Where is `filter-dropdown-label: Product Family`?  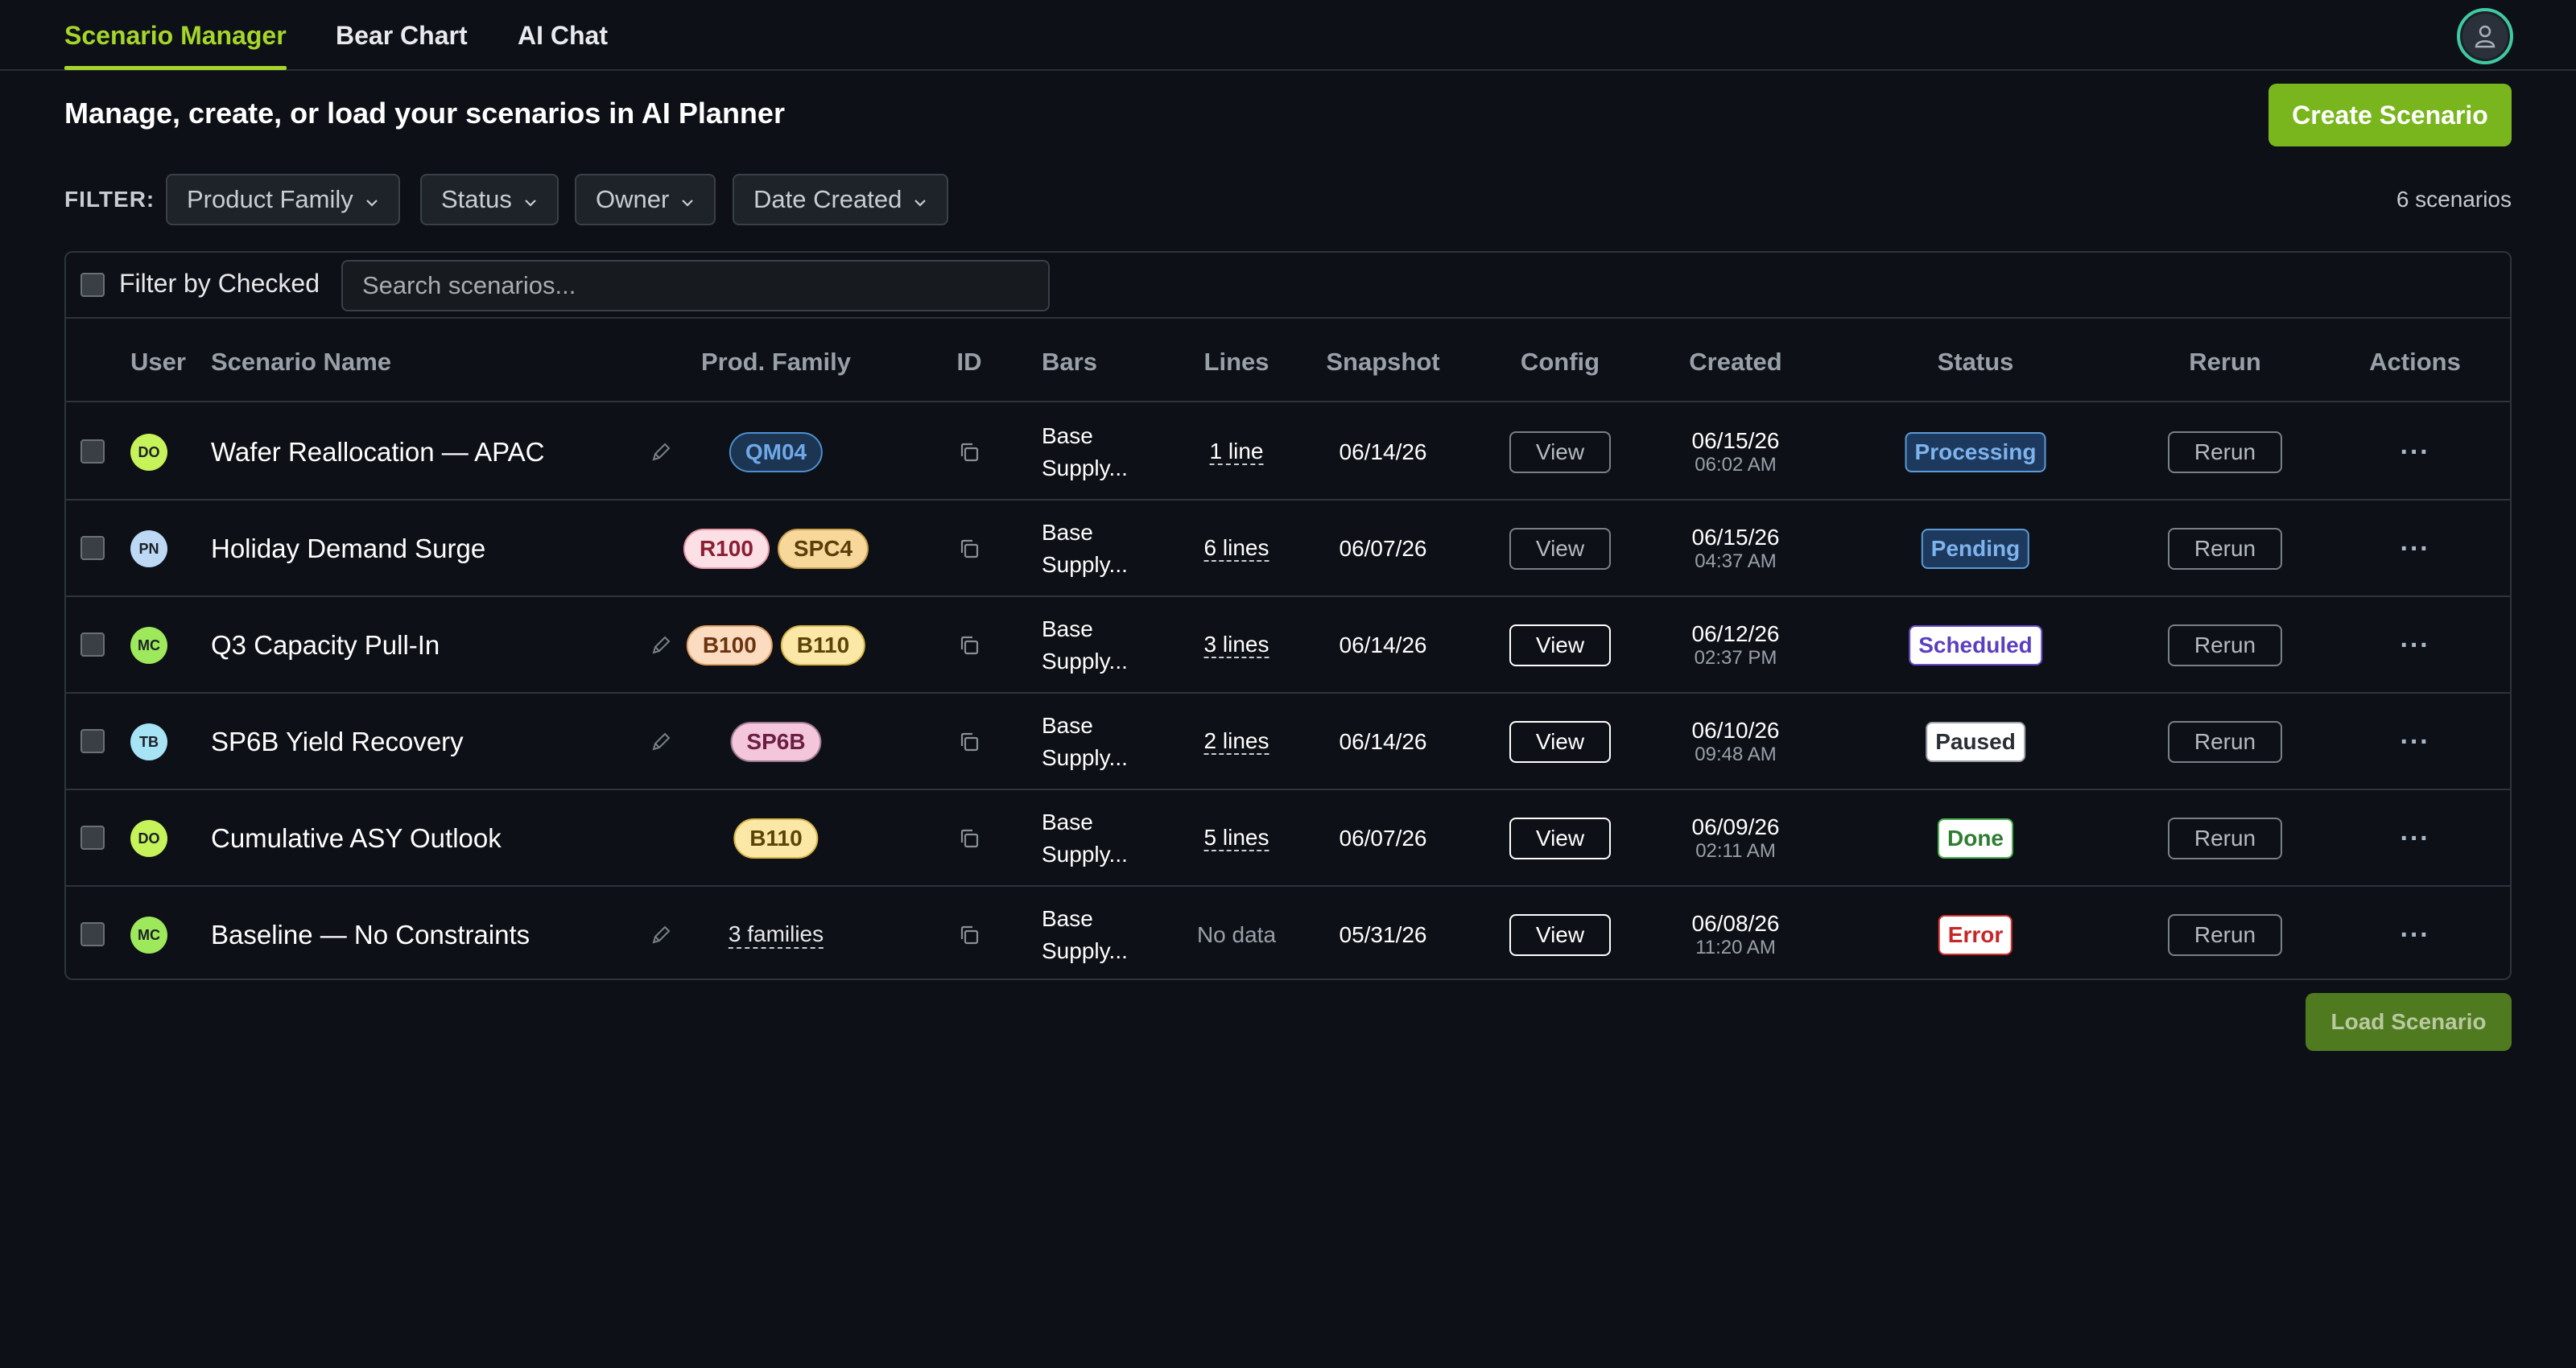 filter-dropdown-label: Product Family is located at coordinates (270, 199).